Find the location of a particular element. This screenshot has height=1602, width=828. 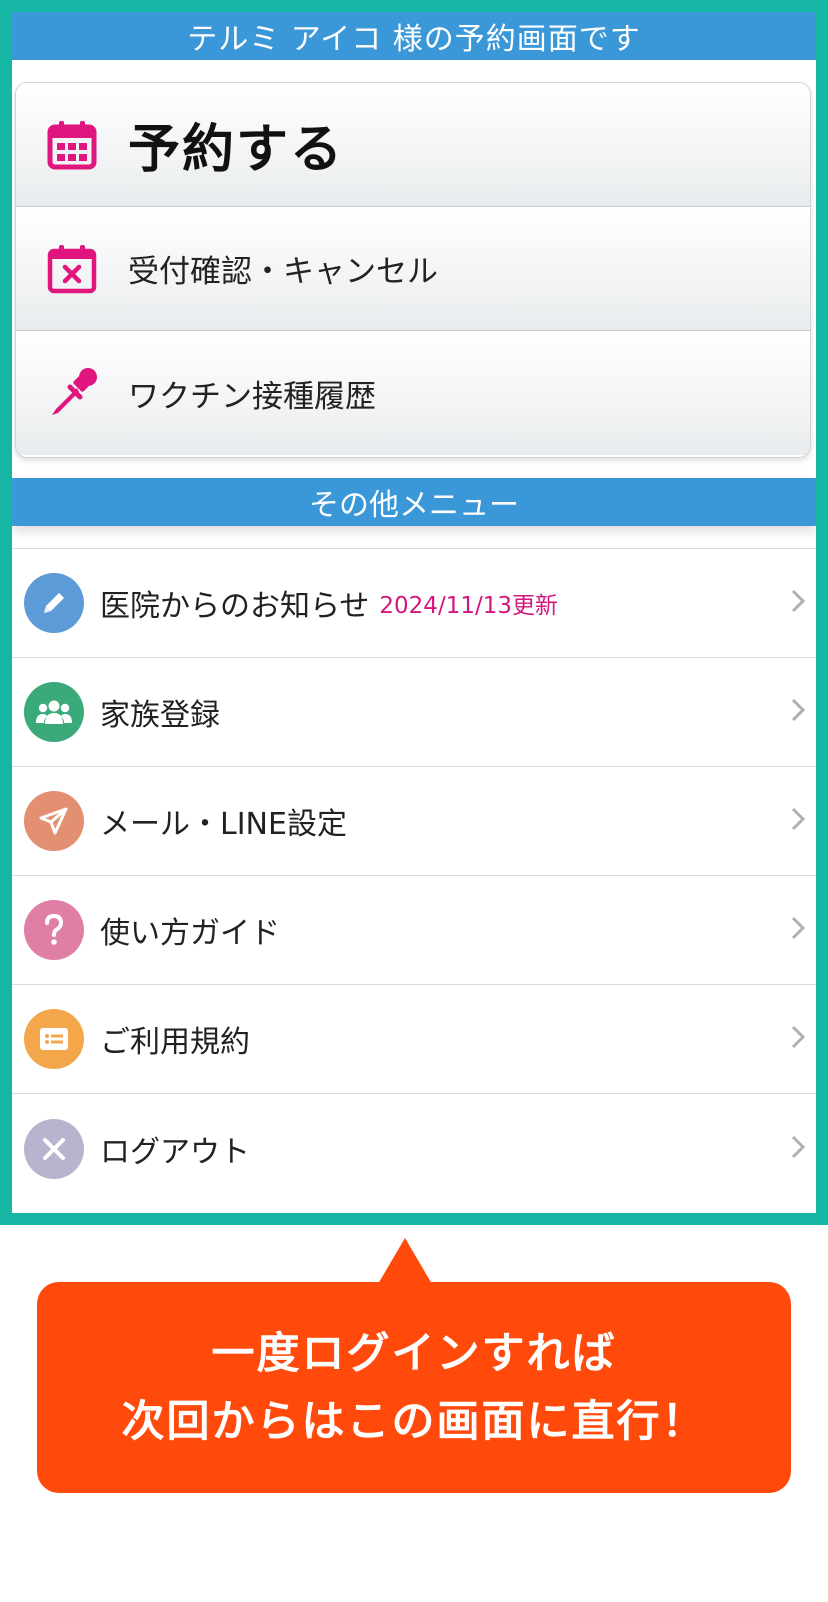

question-icon is located at coordinates (54, 930).